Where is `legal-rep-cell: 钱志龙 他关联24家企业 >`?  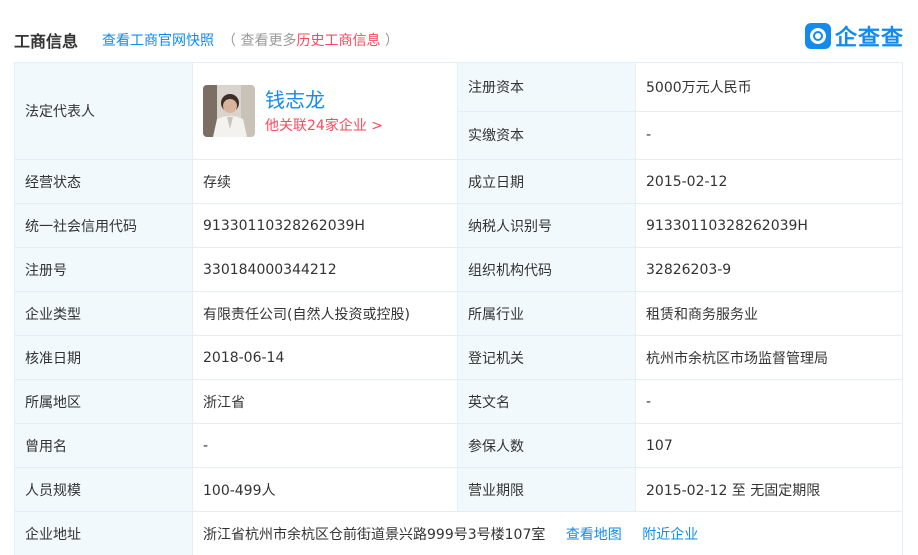 legal-rep-cell: 钱志龙 他关联24家企业 > is located at coordinates (325, 111).